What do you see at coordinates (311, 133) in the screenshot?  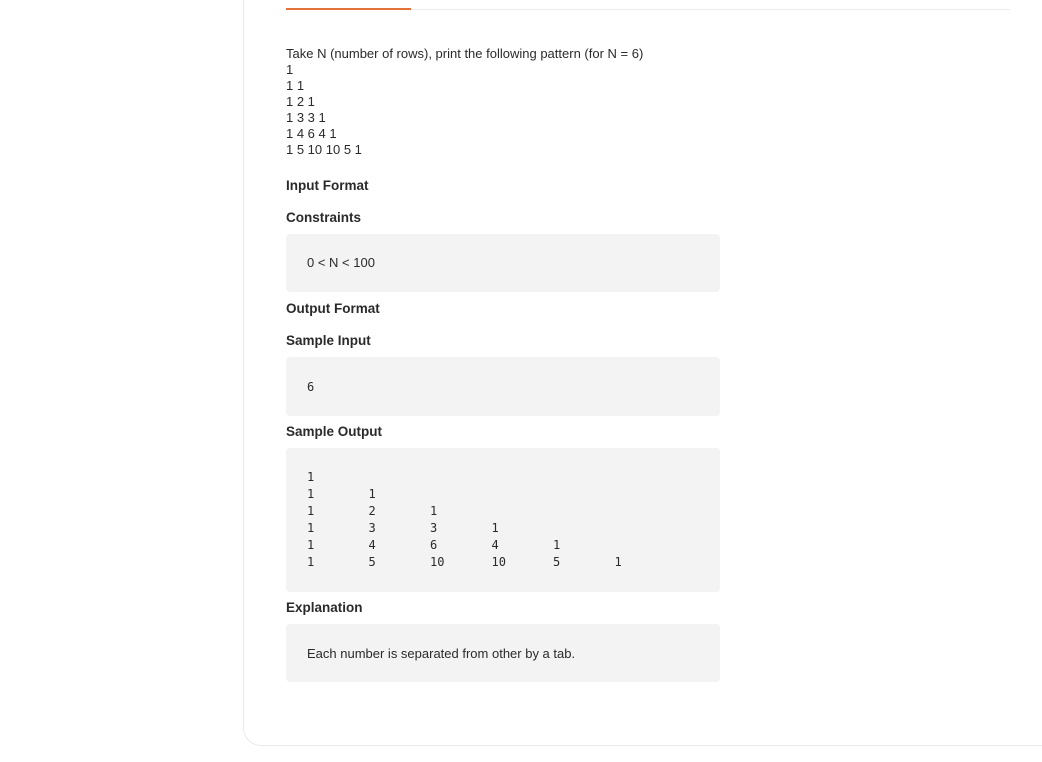 I see `pattern-line: 1 4 6 4 1` at bounding box center [311, 133].